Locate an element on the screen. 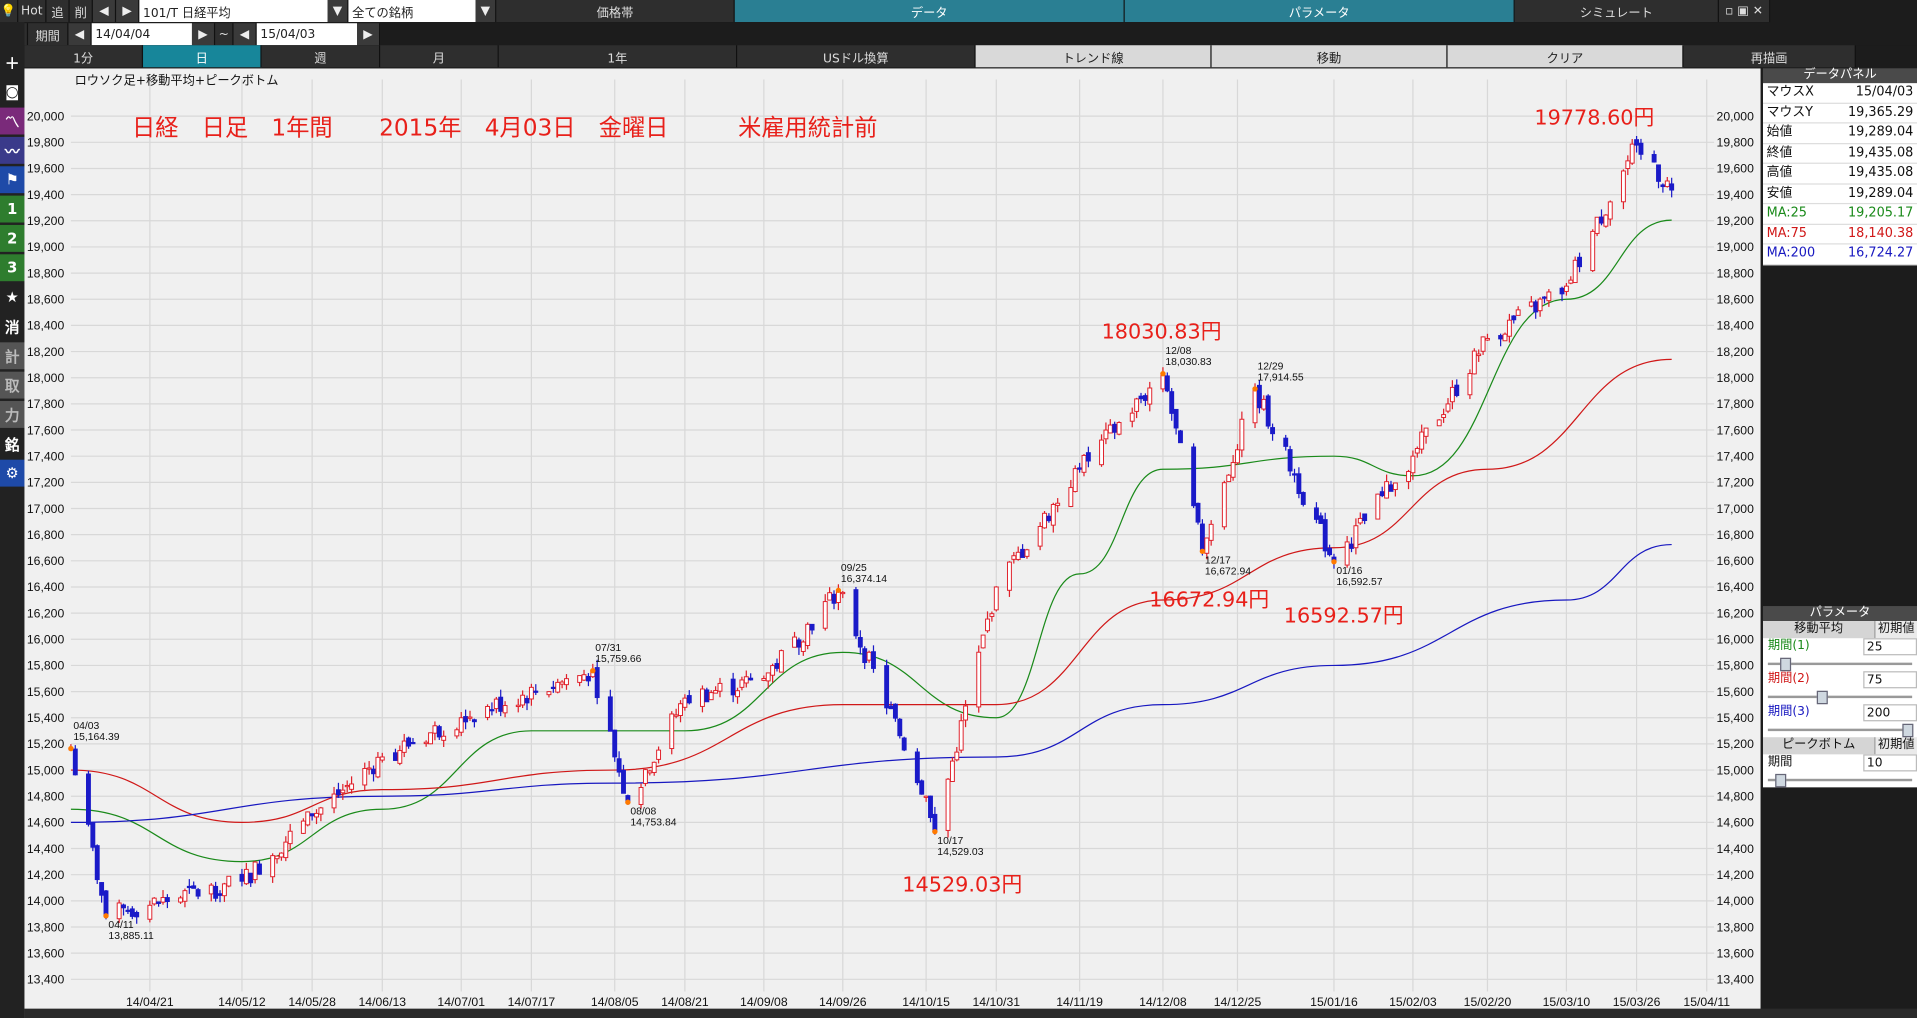 This screenshot has width=1917, height=1018. peak-date-label: 09/25 is located at coordinates (854, 568).